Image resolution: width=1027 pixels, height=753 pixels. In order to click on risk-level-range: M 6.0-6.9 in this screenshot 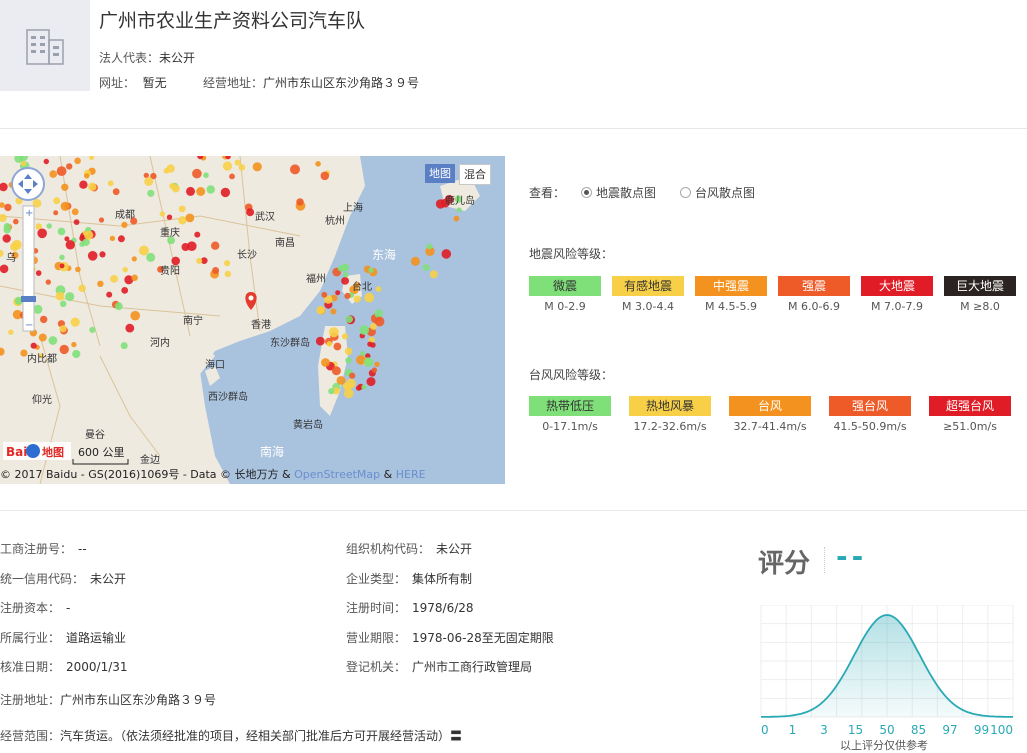, I will do `click(814, 306)`.